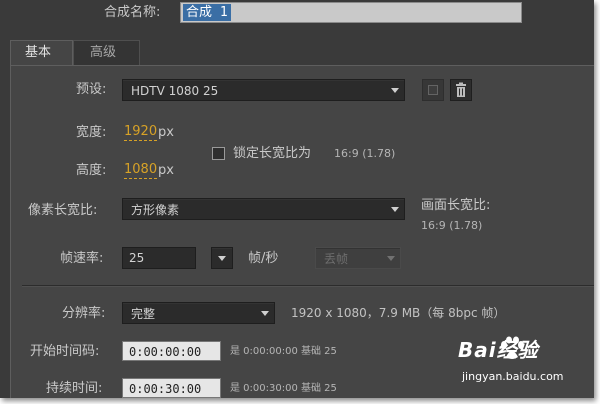  I want to click on trash-icon, so click(461, 89).